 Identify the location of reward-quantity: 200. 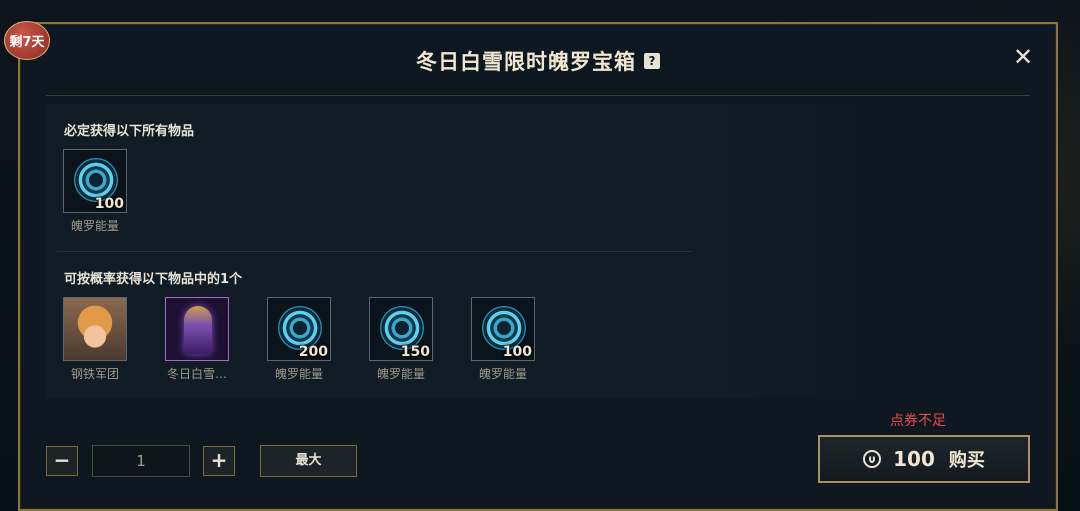
(313, 352).